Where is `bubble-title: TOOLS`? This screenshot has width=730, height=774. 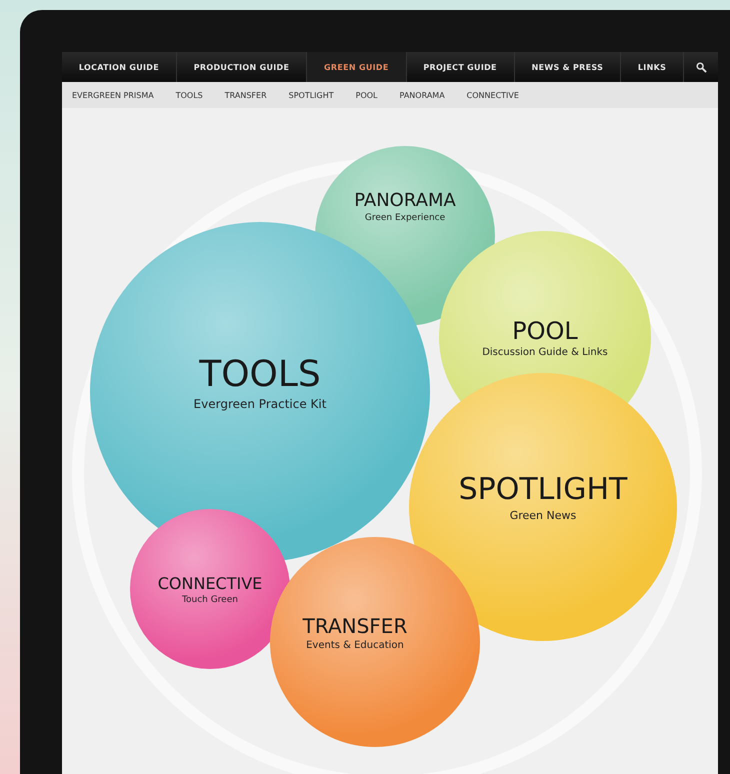 bubble-title: TOOLS is located at coordinates (260, 374).